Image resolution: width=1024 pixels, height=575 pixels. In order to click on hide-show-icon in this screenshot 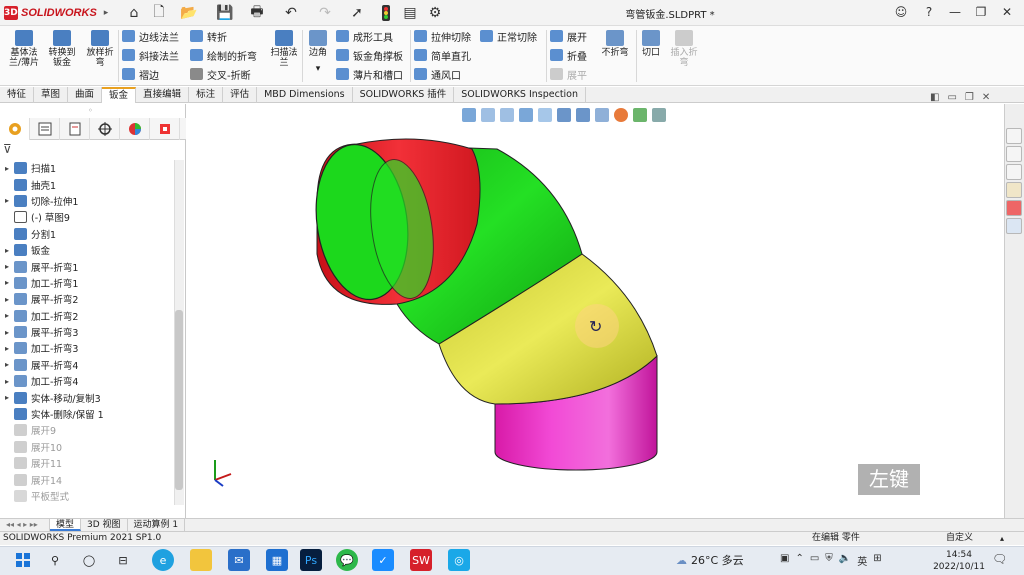, I will do `click(602, 115)`.